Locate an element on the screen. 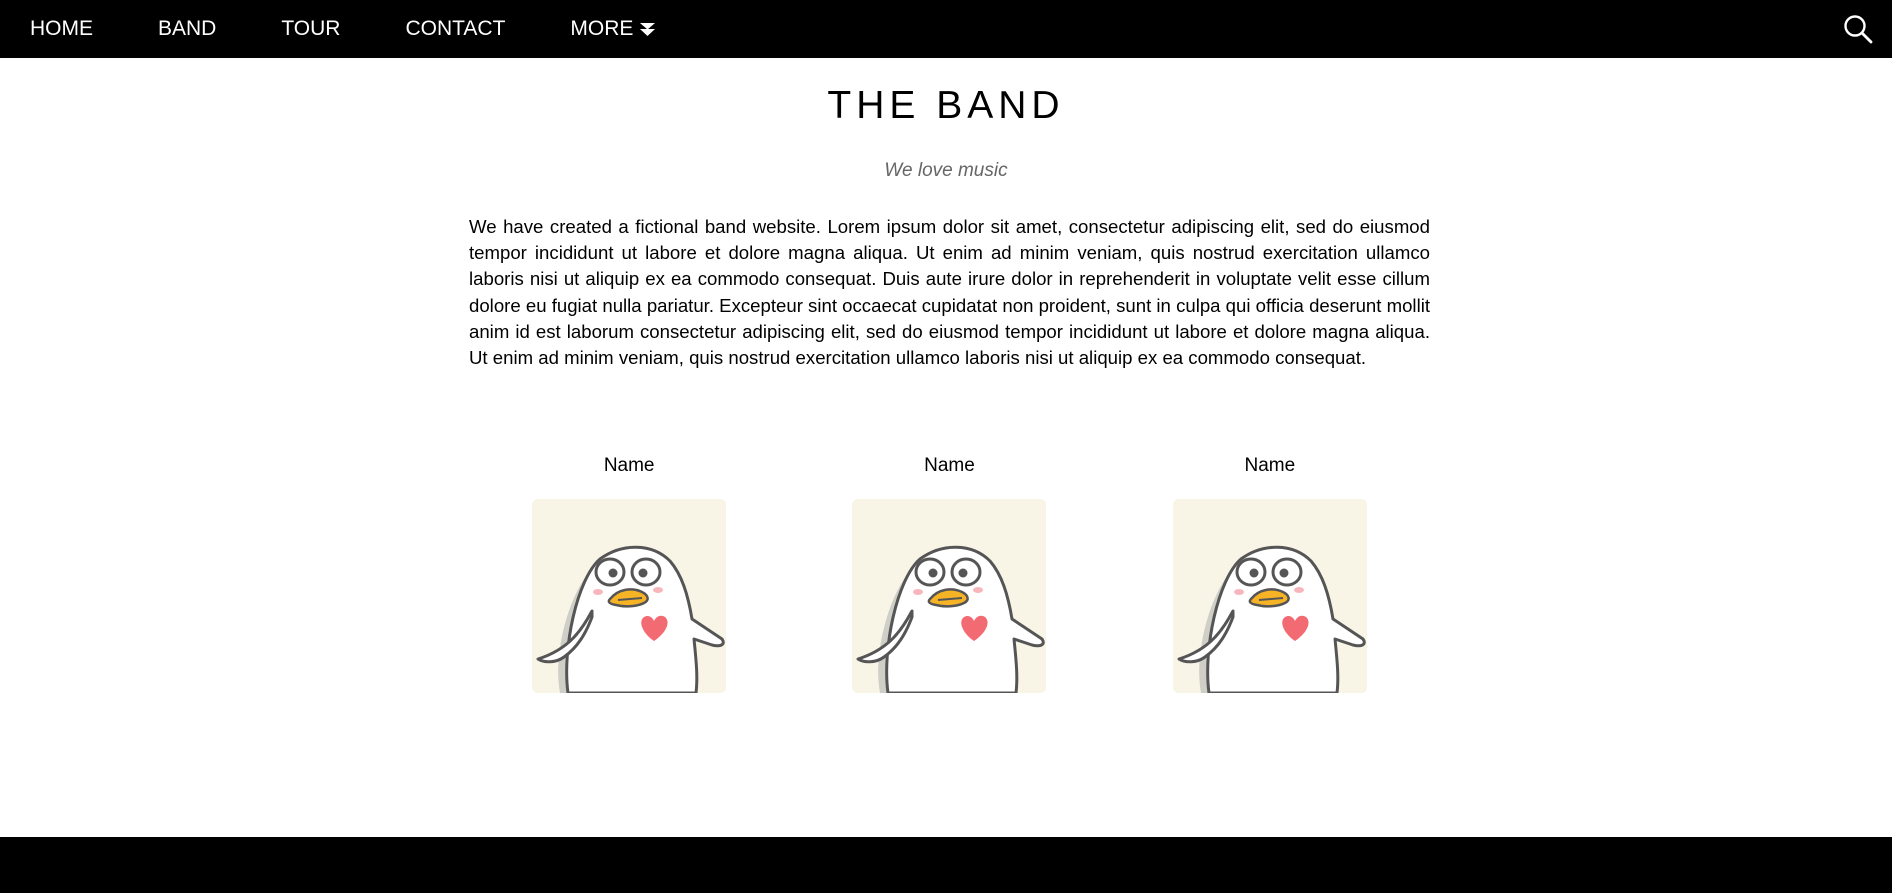 This screenshot has width=1892, height=893. caret-down-icon is located at coordinates (647, 29).